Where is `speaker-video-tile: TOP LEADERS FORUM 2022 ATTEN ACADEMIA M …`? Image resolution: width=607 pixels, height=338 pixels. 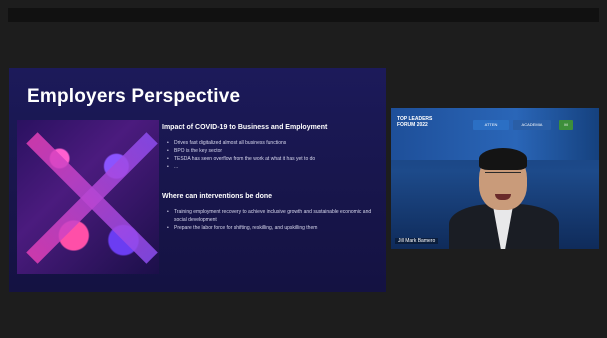
speaker-video-tile: TOP LEADERS FORUM 2022 ATTEN ACADEMIA M … is located at coordinates (495, 178).